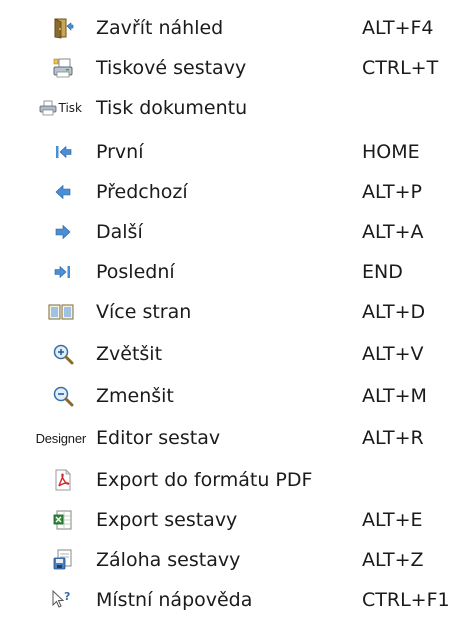 The width and height of the screenshot is (458, 620). I want to click on menu-item-shortcut: ALT+V, so click(393, 354).